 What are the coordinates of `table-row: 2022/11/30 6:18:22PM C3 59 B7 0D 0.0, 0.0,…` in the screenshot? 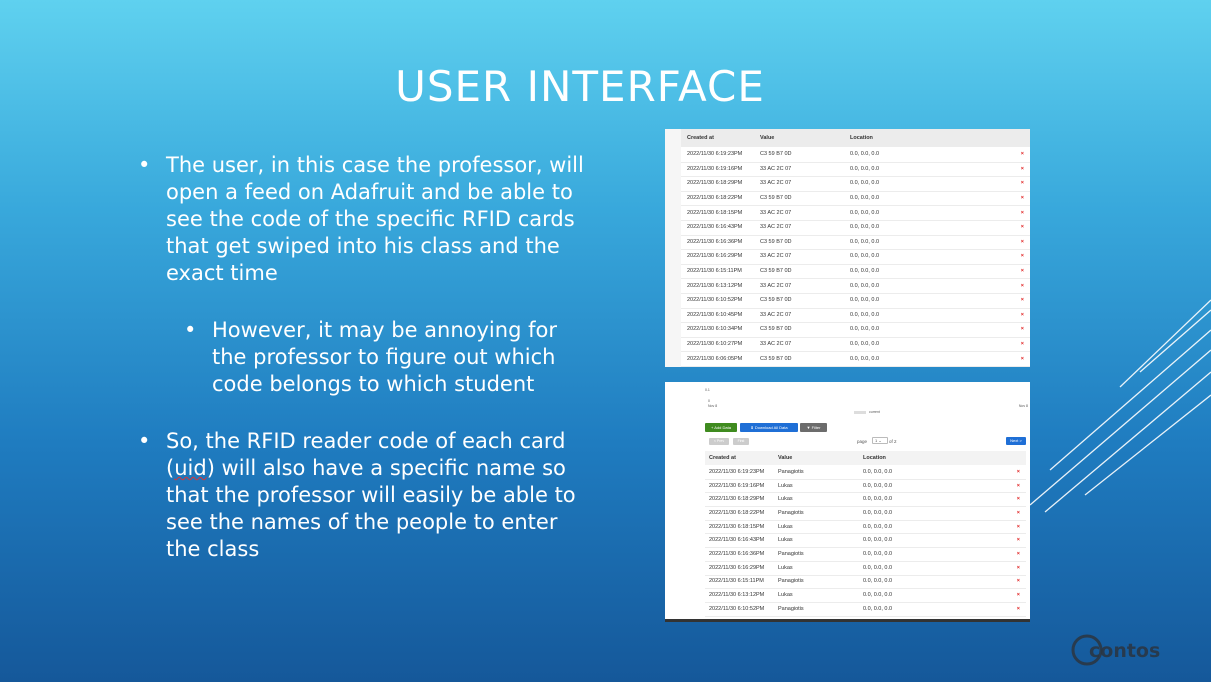 It's located at (855, 199).